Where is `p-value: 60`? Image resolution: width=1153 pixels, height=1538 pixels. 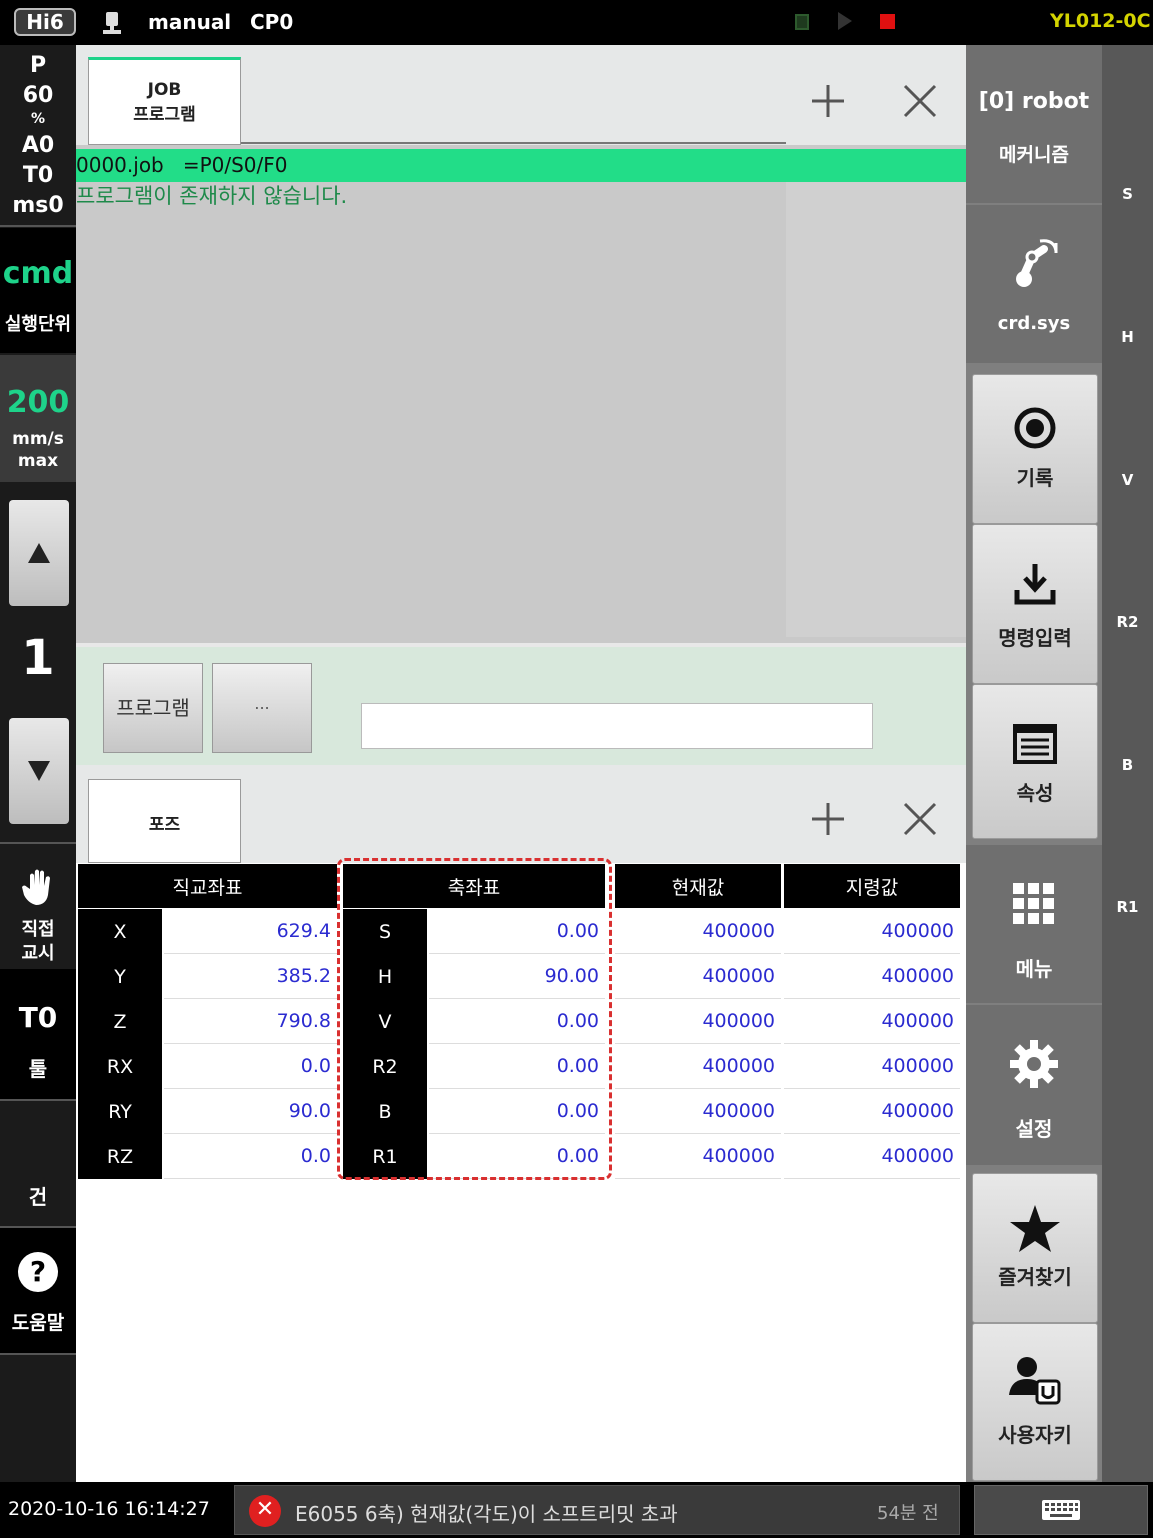
p-value: 60 is located at coordinates (38, 95).